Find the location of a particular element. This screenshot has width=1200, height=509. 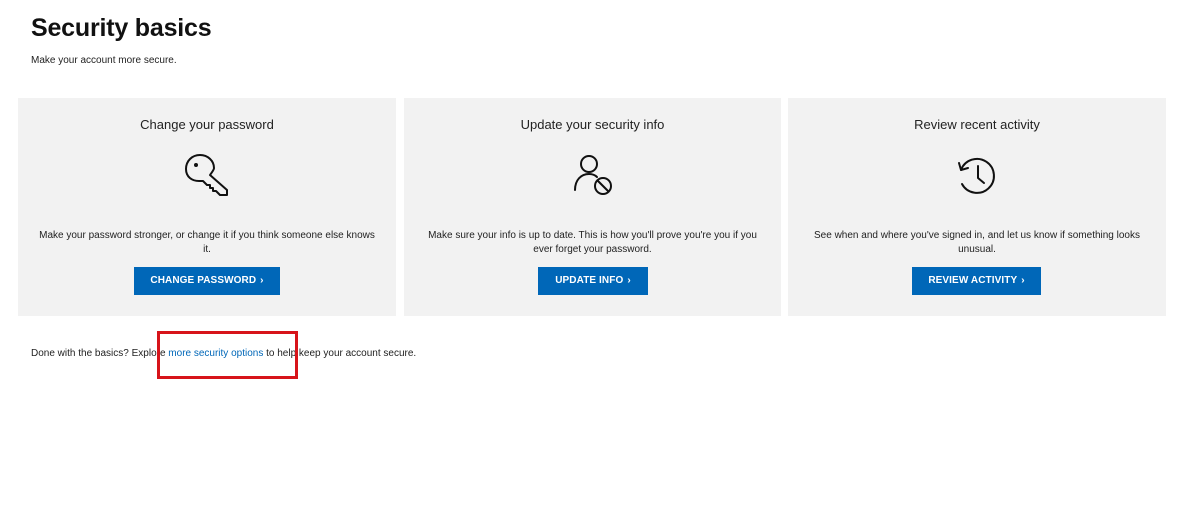

update-info-button: UPDATE INFO › is located at coordinates (593, 281).